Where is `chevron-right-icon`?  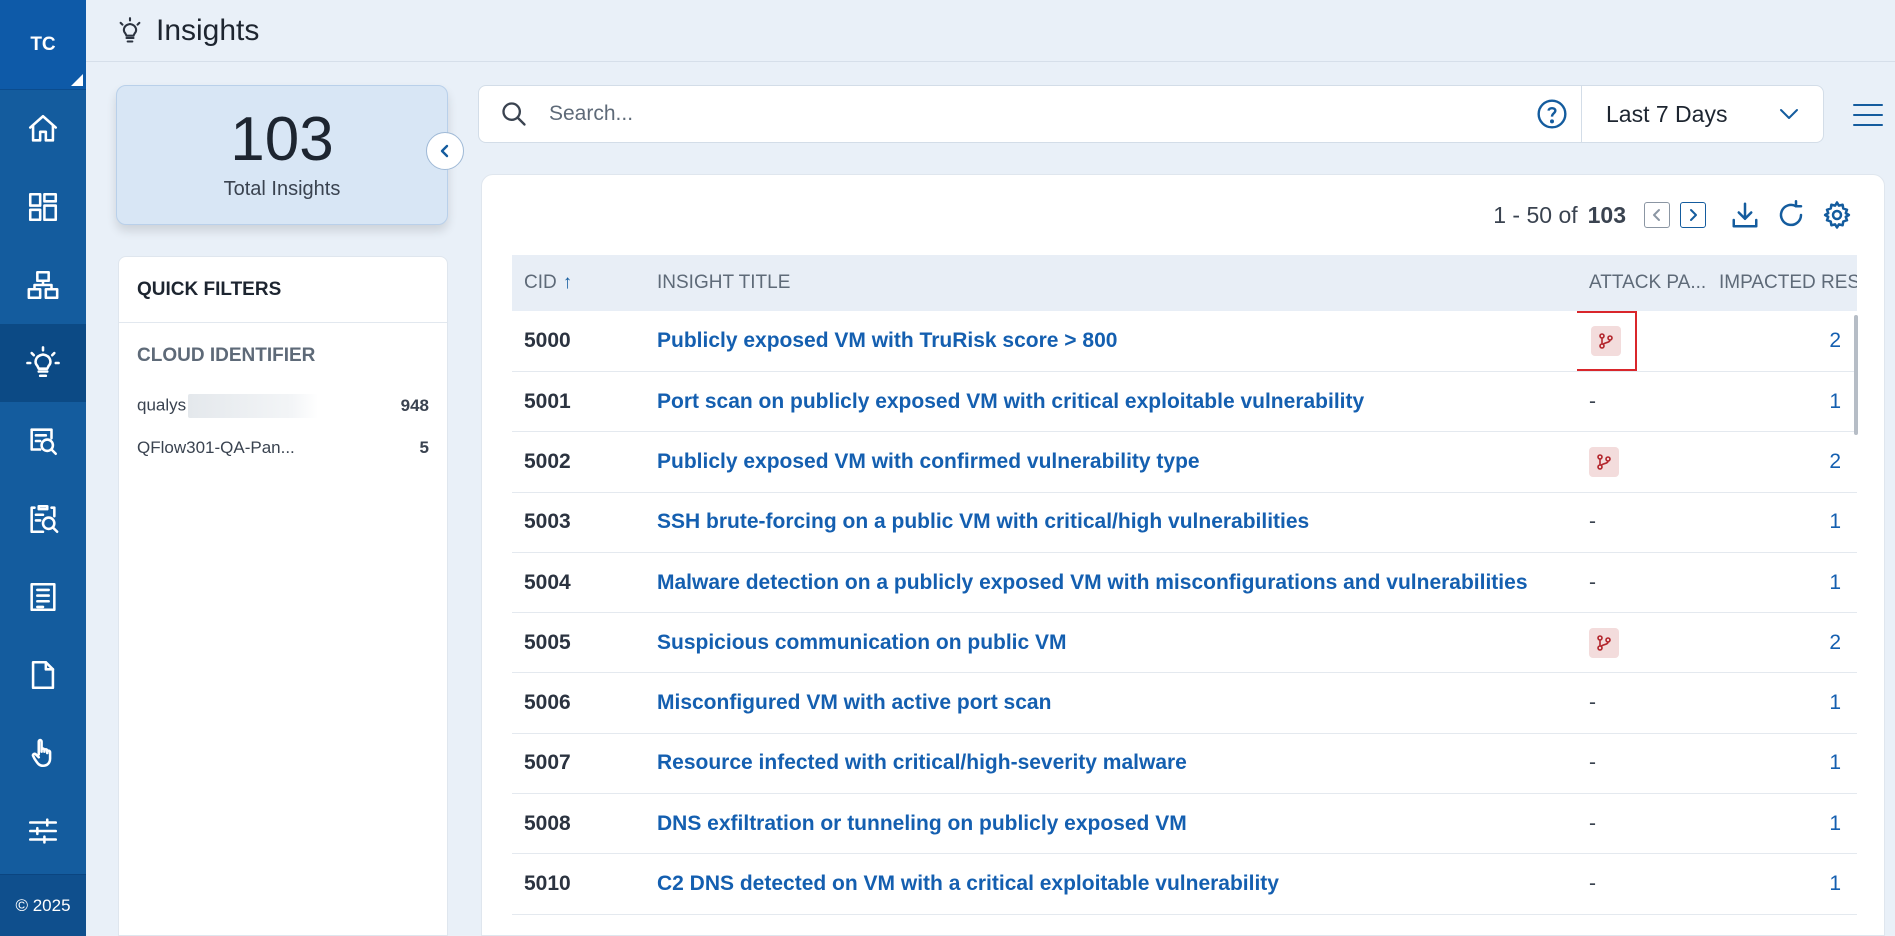 chevron-right-icon is located at coordinates (1693, 215).